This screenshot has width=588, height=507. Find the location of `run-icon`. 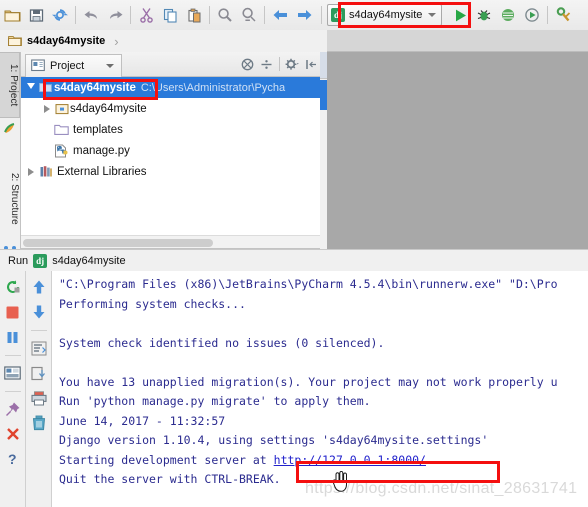

run-icon is located at coordinates (460, 15).